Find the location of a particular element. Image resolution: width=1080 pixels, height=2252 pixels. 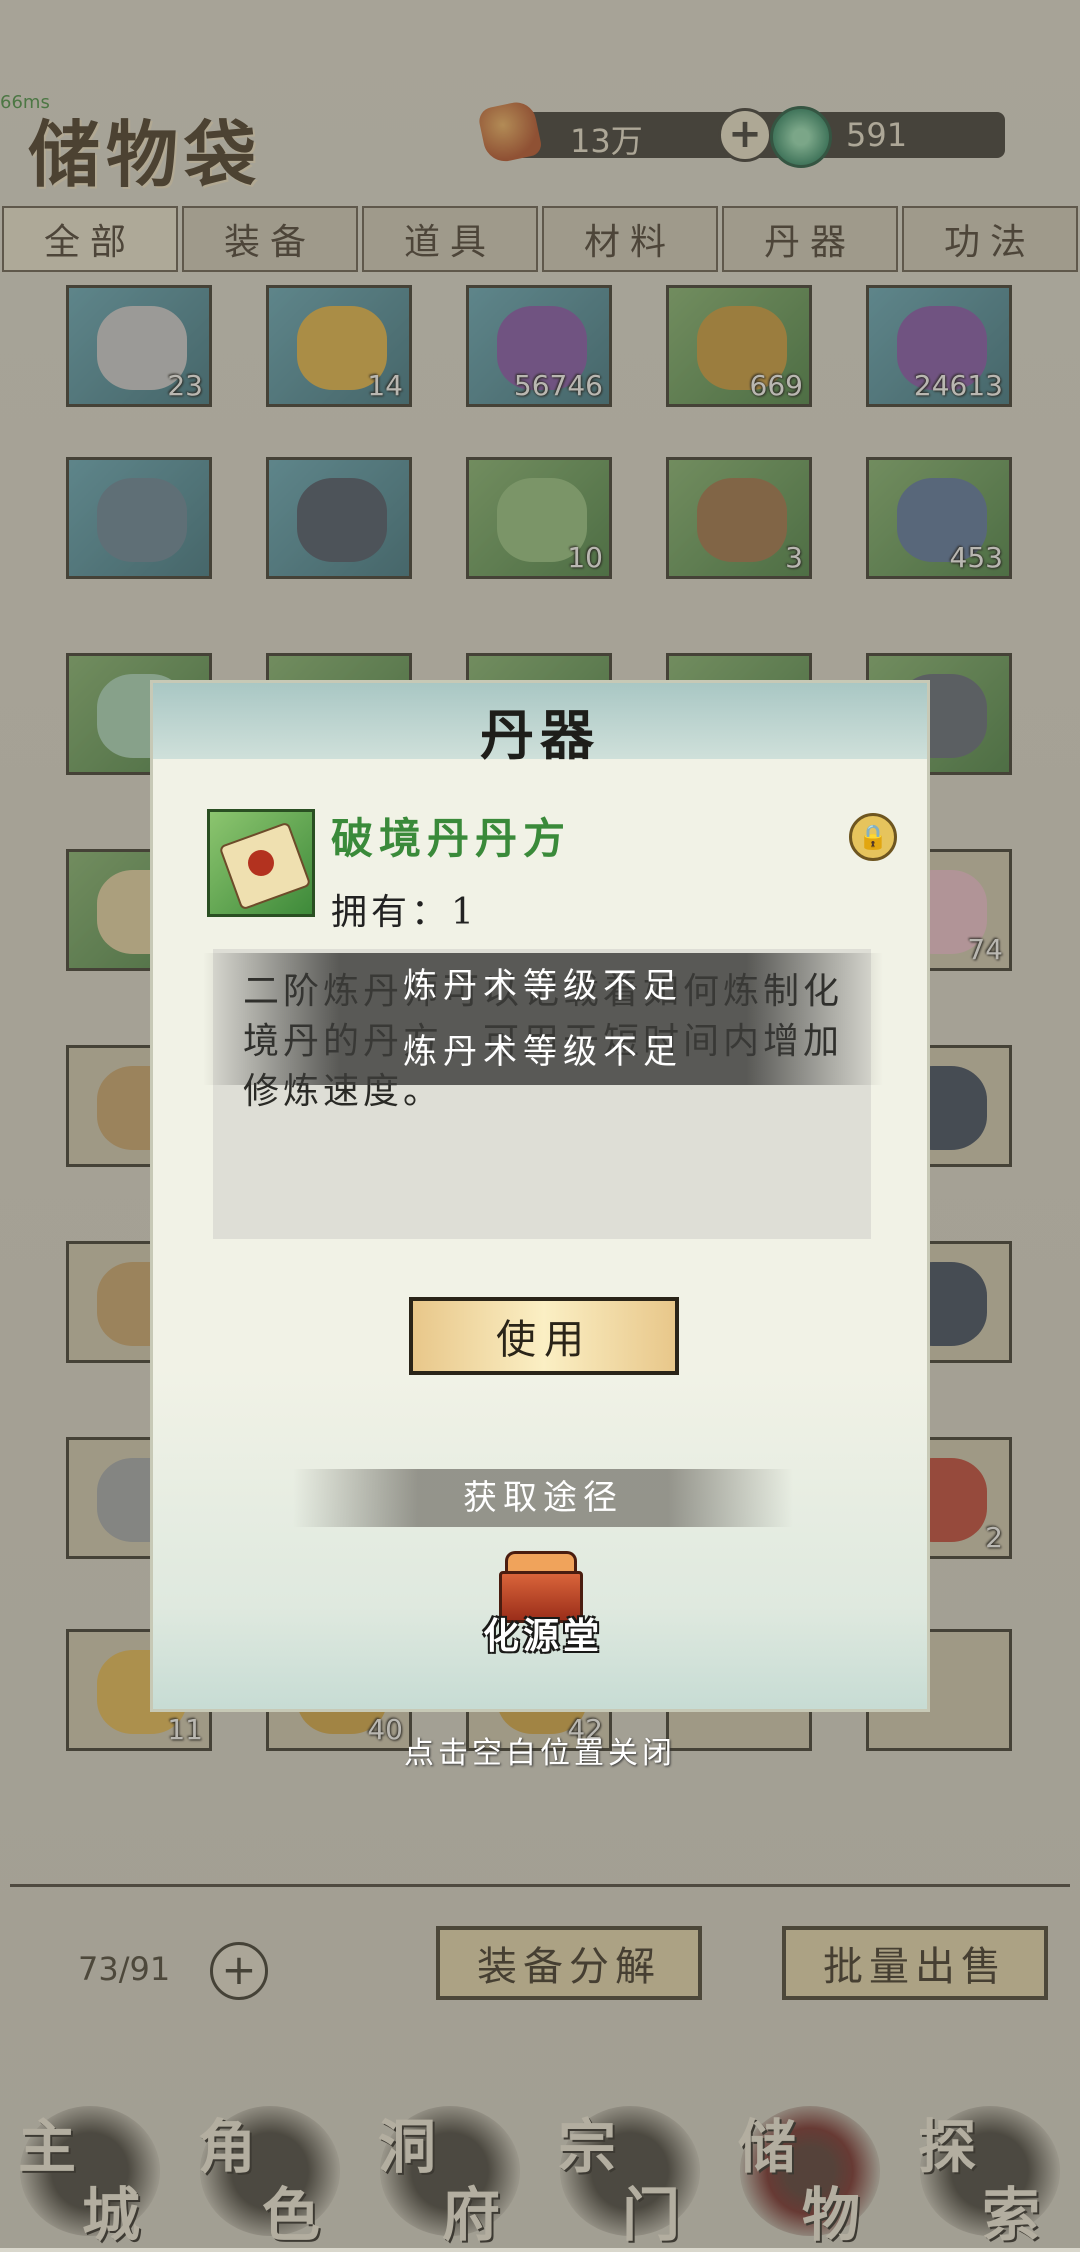

dialog-title: 丹器 is located at coordinates (540, 735).